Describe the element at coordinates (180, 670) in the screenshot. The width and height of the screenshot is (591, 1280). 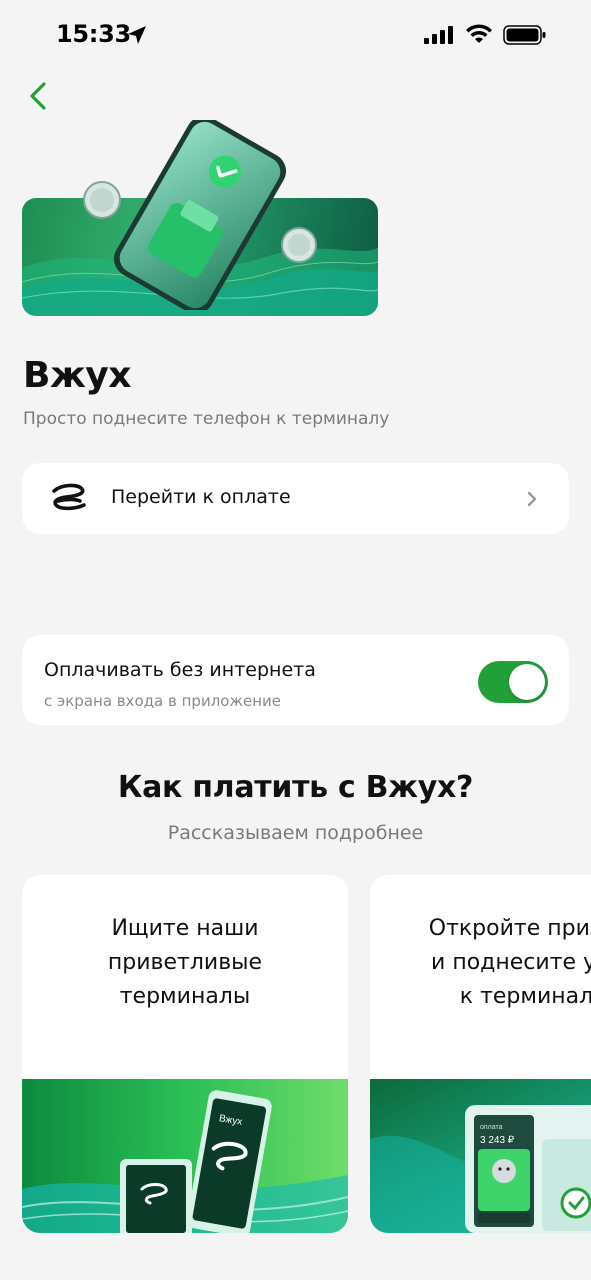
I see `offline-payment-title: Оплачивать без интернета` at that location.